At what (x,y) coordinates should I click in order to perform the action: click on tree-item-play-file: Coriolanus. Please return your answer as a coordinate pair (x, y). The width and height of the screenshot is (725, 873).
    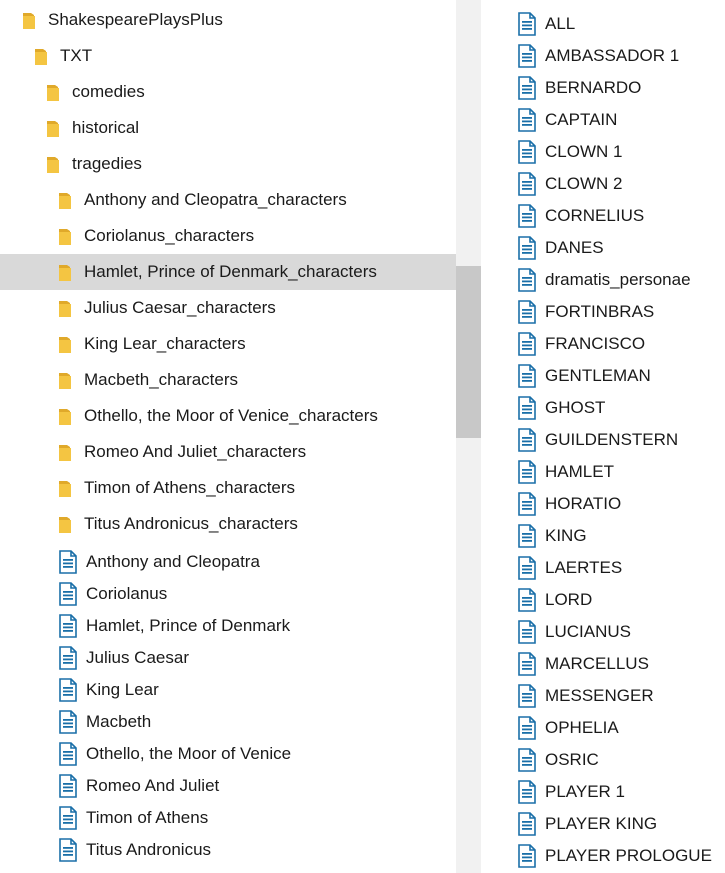
    Looking at the image, I should click on (228, 594).